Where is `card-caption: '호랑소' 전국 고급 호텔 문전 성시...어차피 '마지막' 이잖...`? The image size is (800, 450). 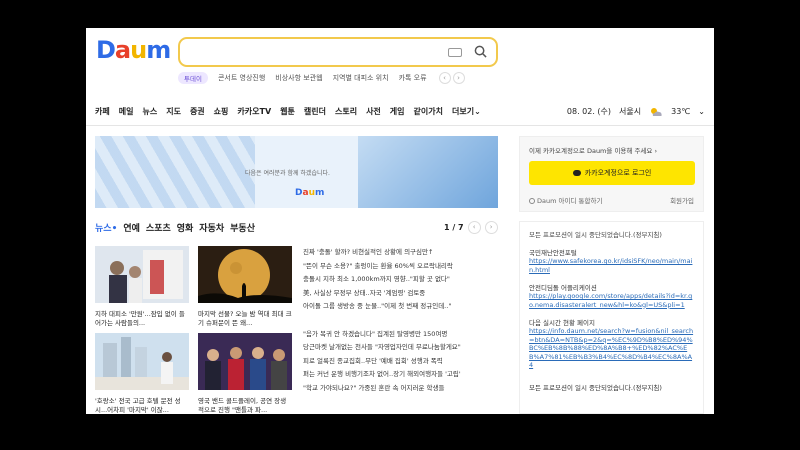
card-caption: '호랑소' 전국 고급 호텔 문전 성시...어차피 '마지막' 이잖... is located at coordinates (138, 405).